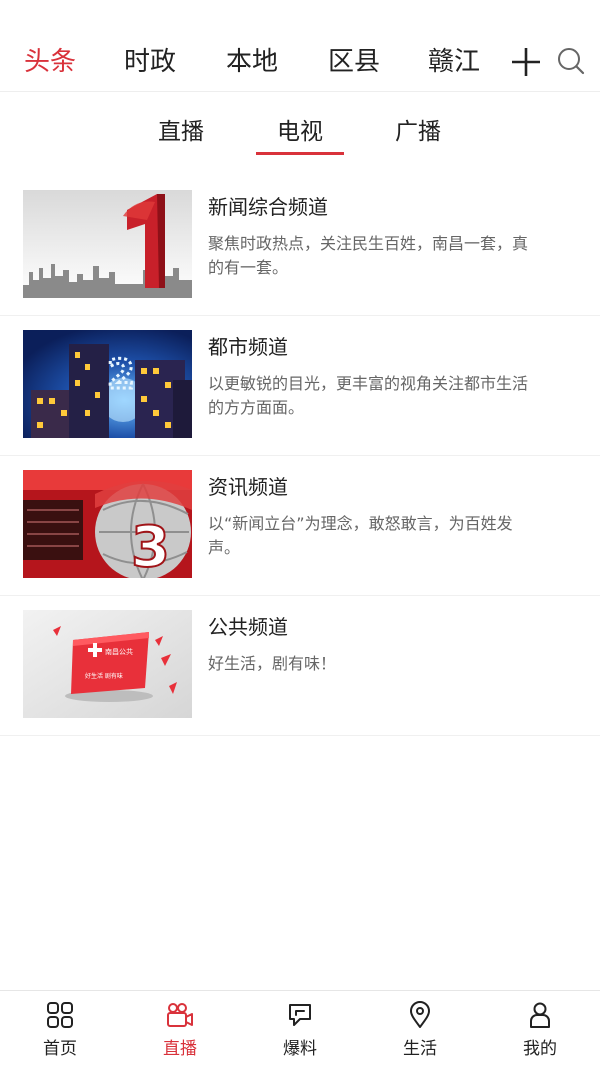 The width and height of the screenshot is (600, 1067). I want to click on search-icon, so click(571, 61).